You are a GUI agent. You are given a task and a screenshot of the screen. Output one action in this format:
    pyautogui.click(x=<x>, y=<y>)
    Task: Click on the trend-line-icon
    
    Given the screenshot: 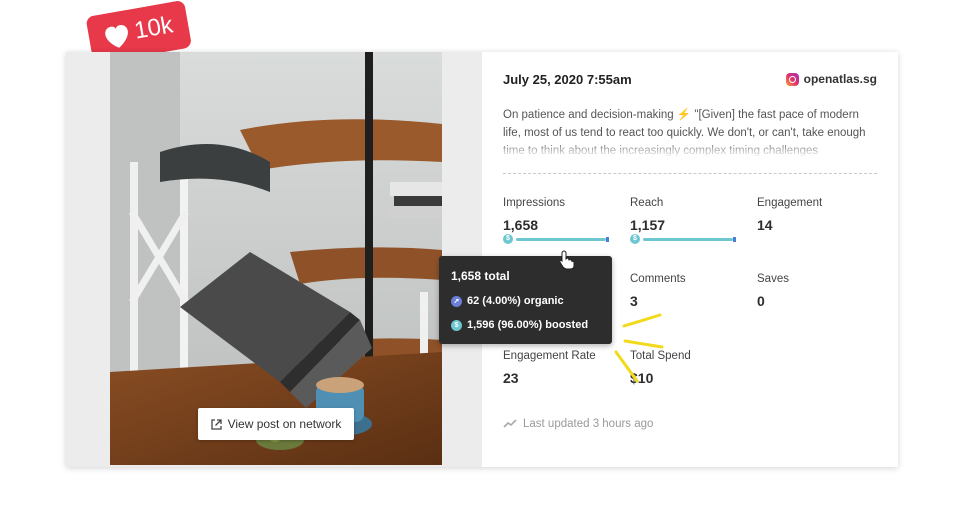 What is the action you would take?
    pyautogui.click(x=510, y=423)
    